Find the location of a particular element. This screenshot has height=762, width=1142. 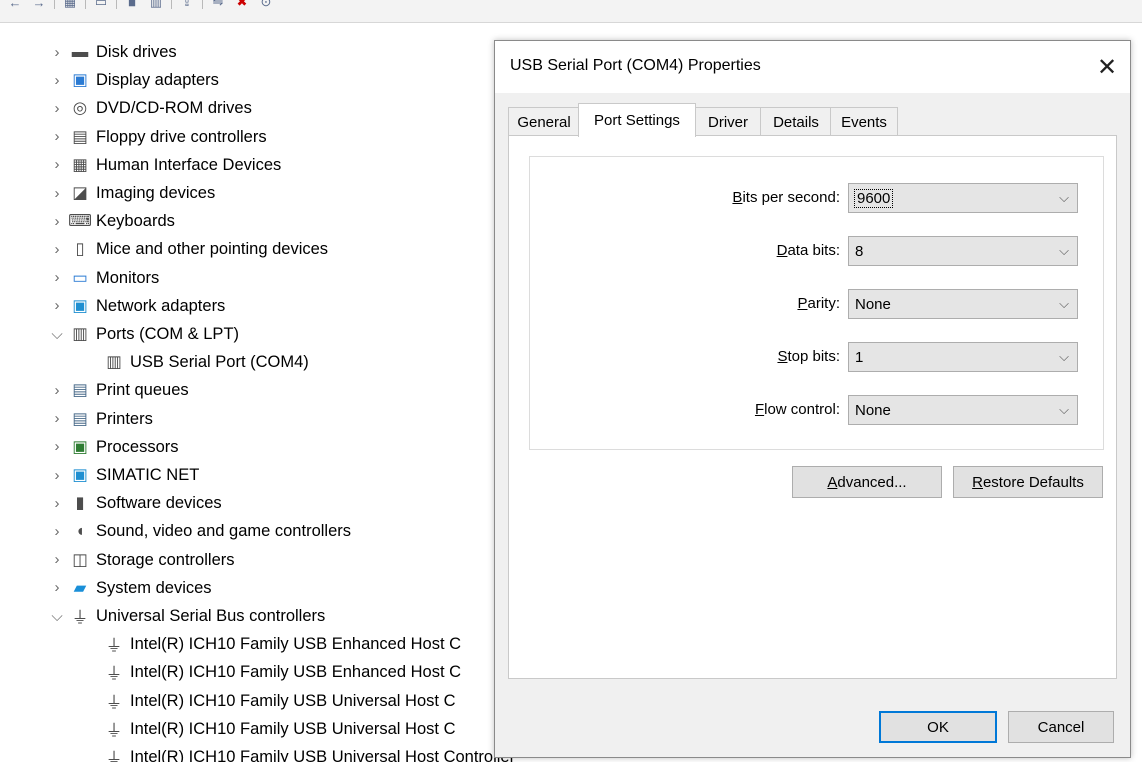

tab-details: Details is located at coordinates (796, 121).